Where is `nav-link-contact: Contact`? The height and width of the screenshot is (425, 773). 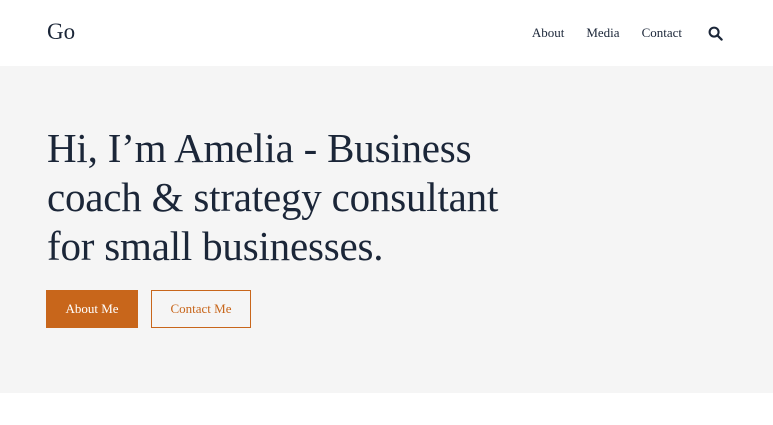 nav-link-contact: Contact is located at coordinates (662, 33).